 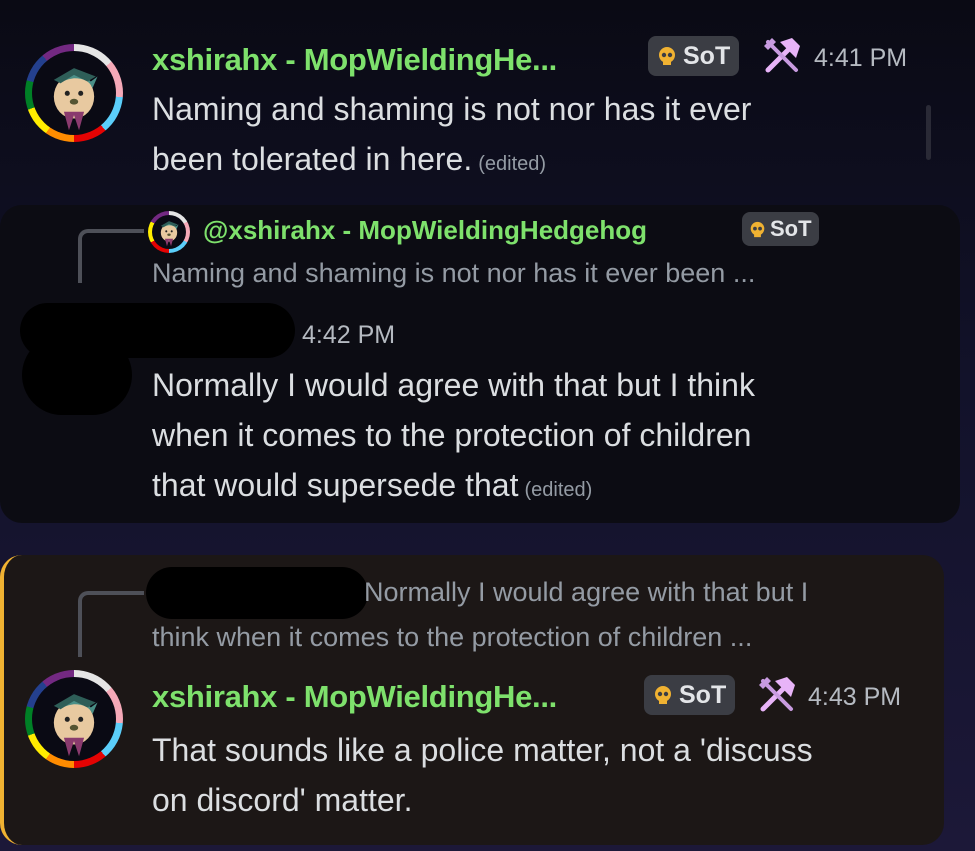 I want to click on reply-sot-badge: SoT, so click(x=780, y=229).